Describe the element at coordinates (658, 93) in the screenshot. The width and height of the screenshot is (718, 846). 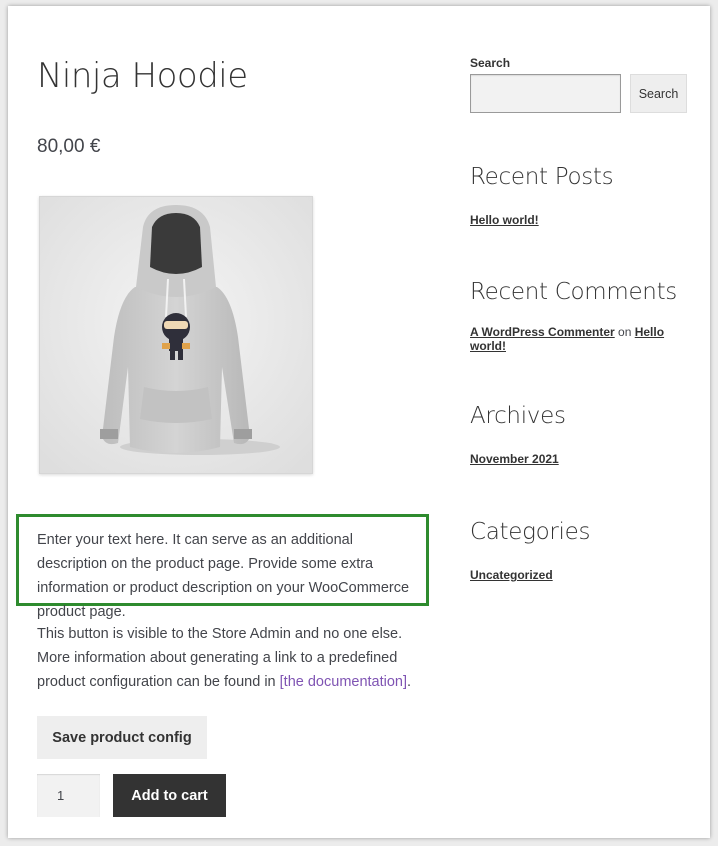
I see `search-button: Search` at that location.